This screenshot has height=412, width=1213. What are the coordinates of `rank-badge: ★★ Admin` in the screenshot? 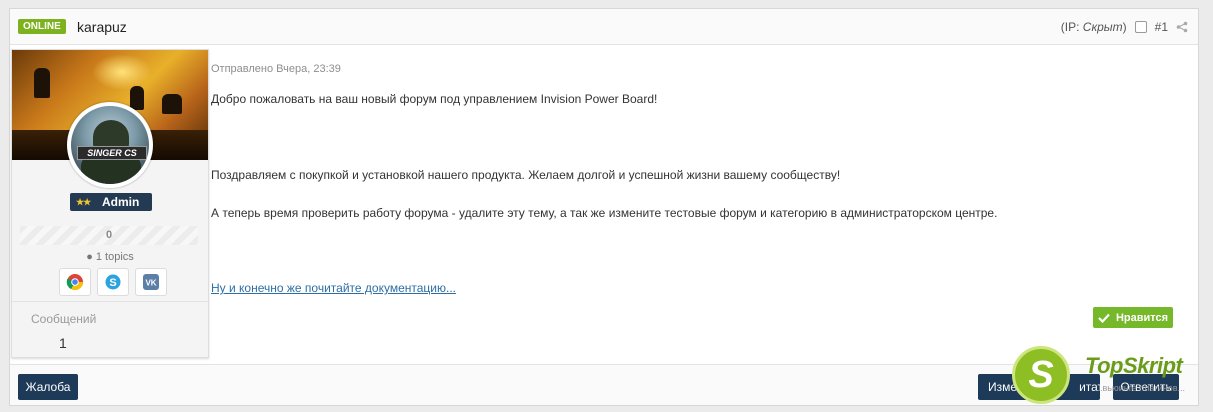 It's located at (111, 202).